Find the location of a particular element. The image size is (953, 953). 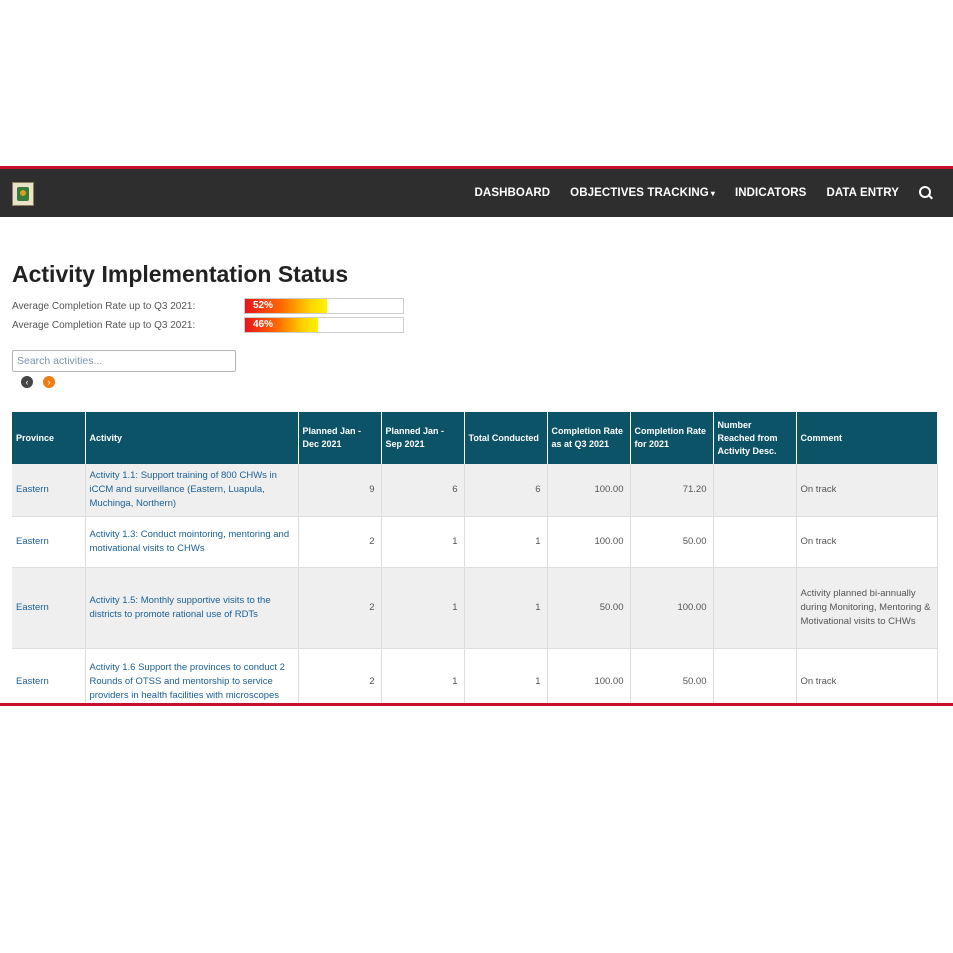

nav-objectives-label: OBJECTIVES TRACKING is located at coordinates (639, 193).